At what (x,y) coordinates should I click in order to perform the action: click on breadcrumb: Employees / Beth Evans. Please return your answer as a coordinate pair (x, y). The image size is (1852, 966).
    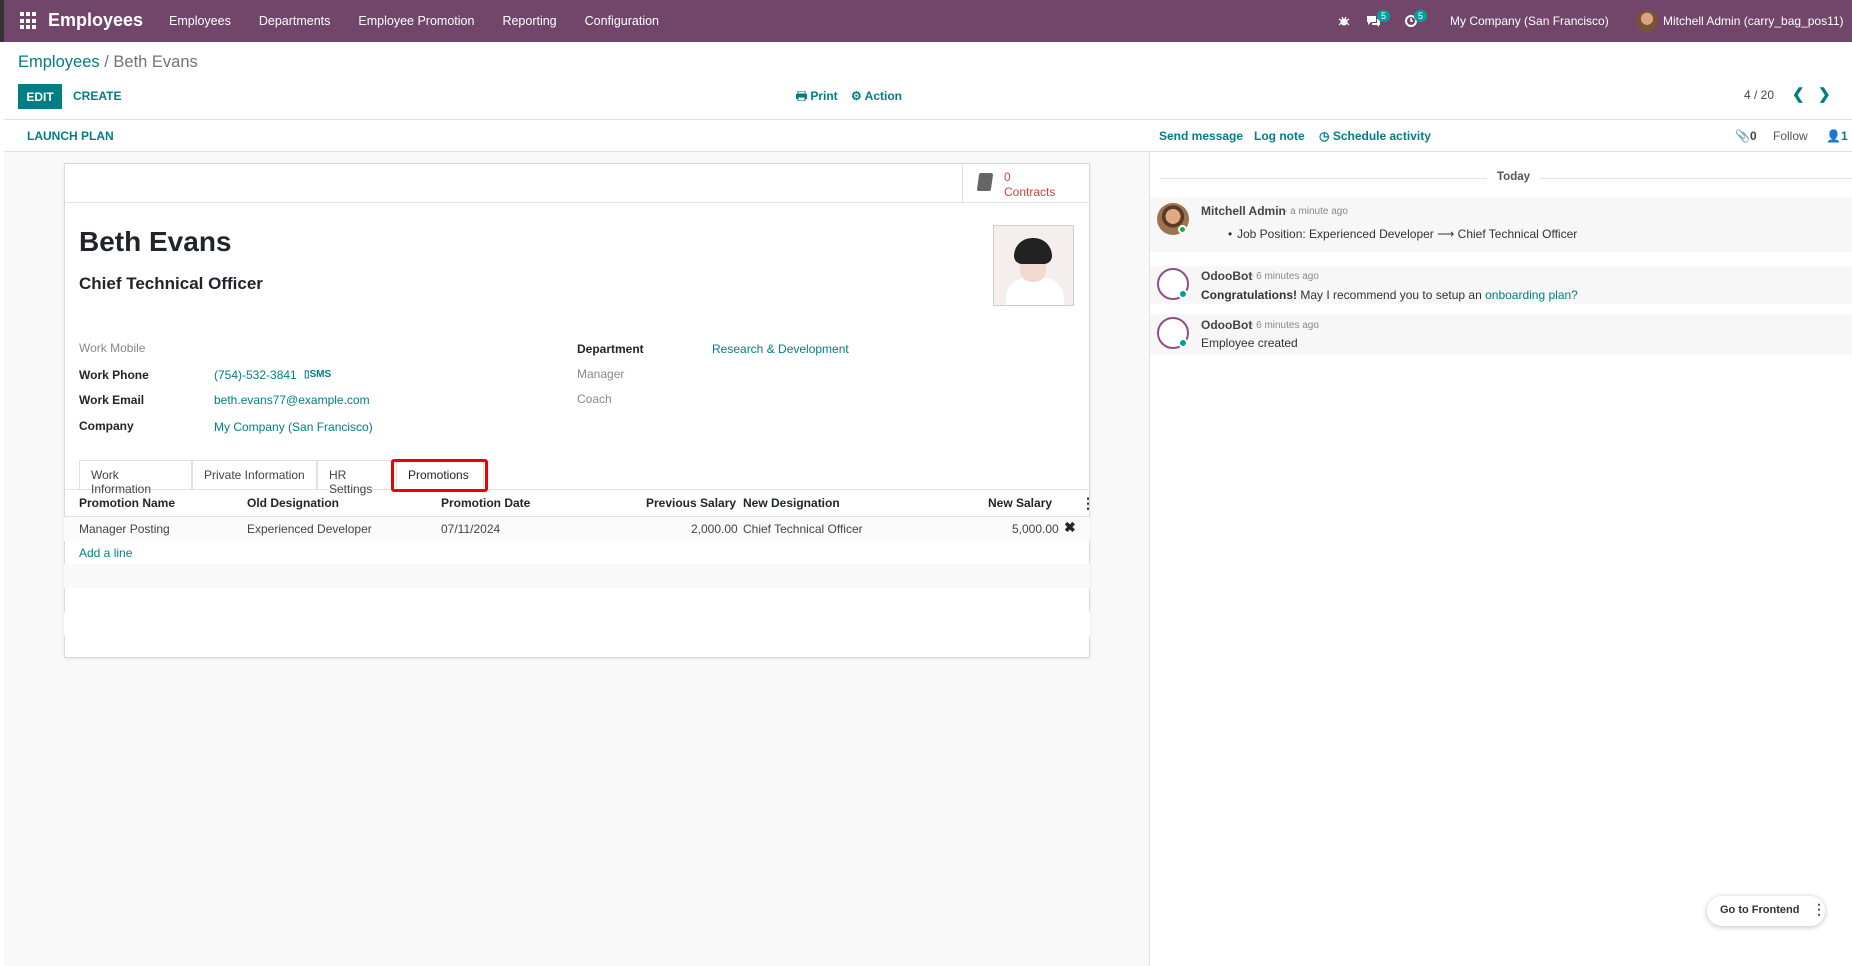
    Looking at the image, I should click on (108, 62).